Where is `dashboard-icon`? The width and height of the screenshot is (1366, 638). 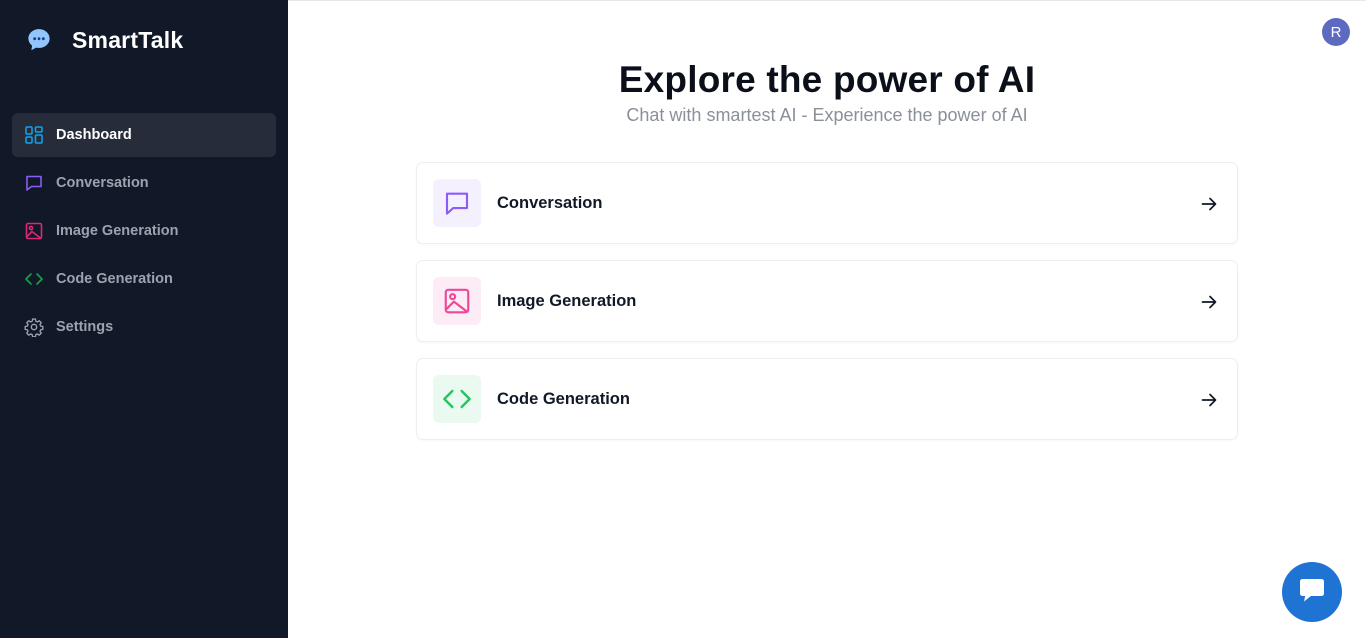 dashboard-icon is located at coordinates (34, 135).